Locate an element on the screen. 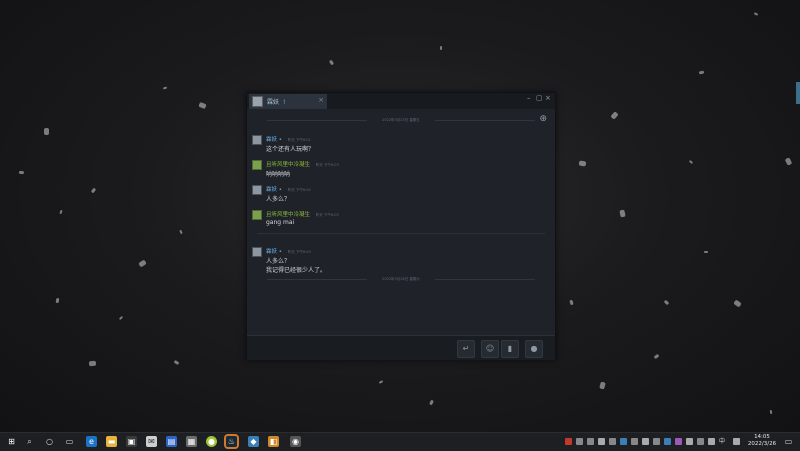 This screenshot has height=451, width=800. attach-icon: ▮ is located at coordinates (510, 349).